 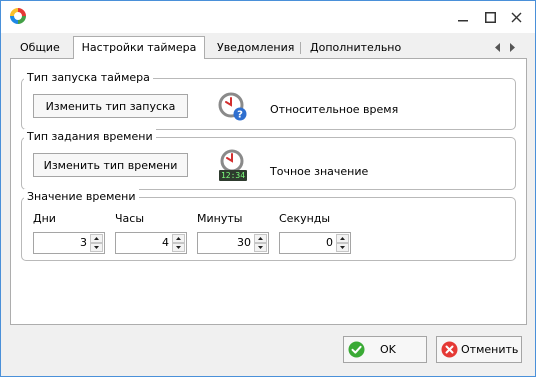 I want to click on ok-button: OK, so click(x=385, y=349).